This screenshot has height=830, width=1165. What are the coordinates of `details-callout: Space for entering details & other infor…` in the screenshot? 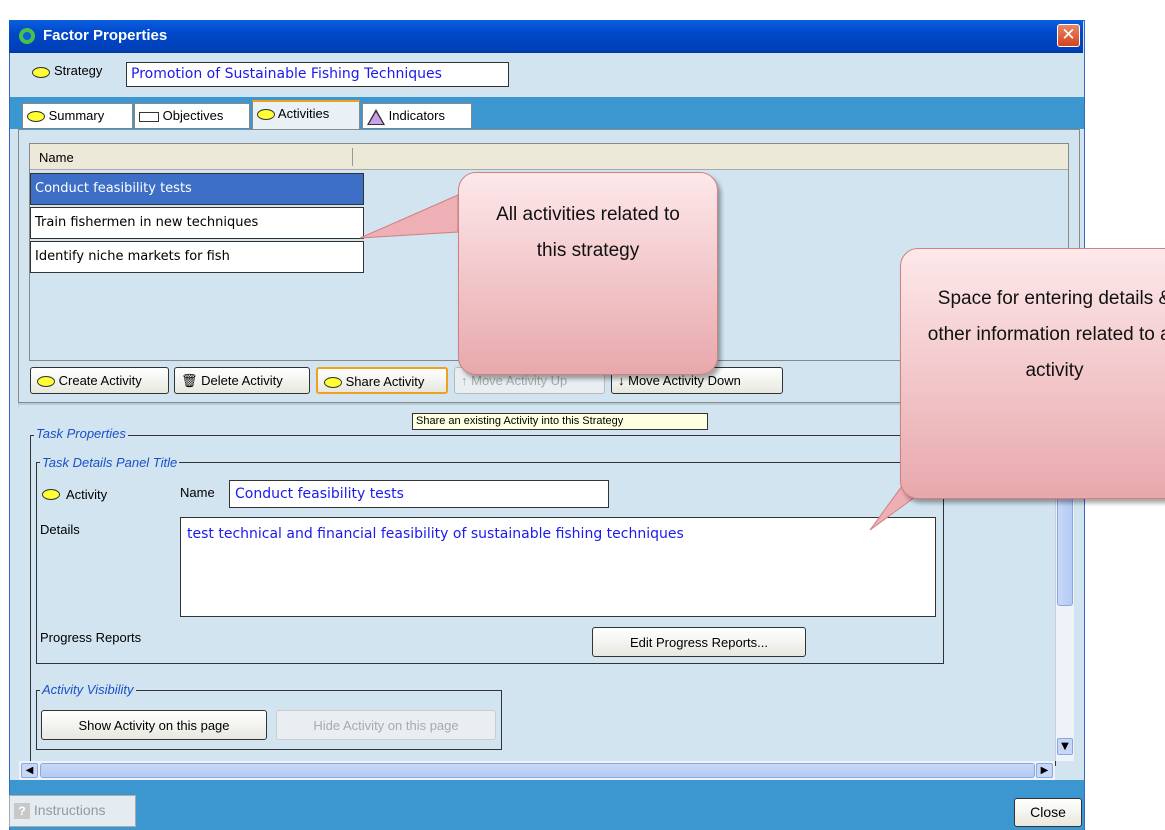 It's located at (1032, 373).